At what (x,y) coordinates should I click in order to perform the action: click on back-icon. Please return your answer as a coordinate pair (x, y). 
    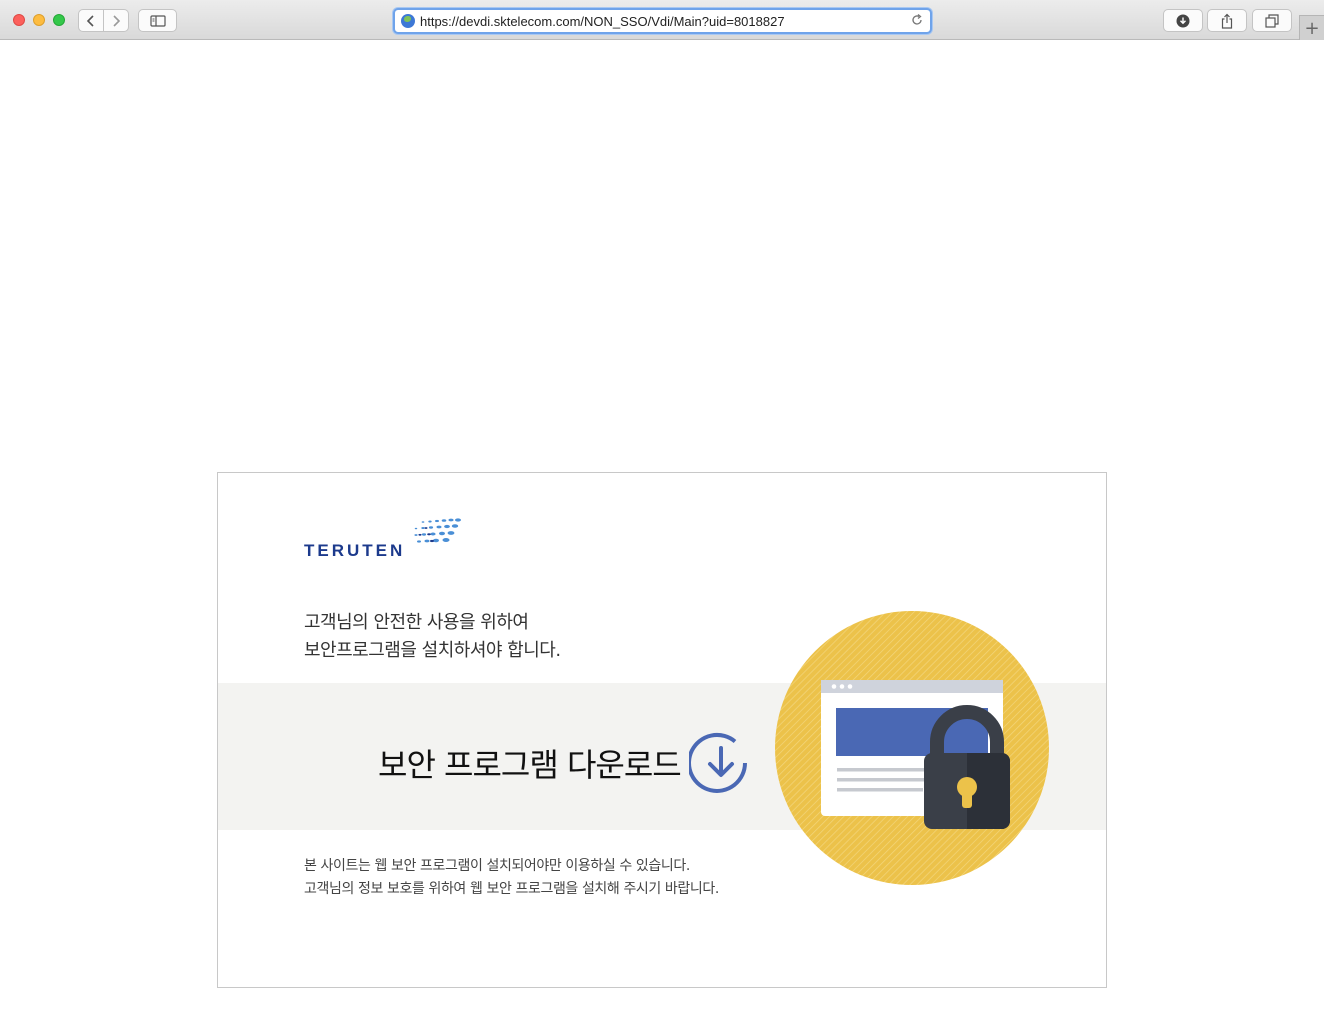
    Looking at the image, I should click on (90, 20).